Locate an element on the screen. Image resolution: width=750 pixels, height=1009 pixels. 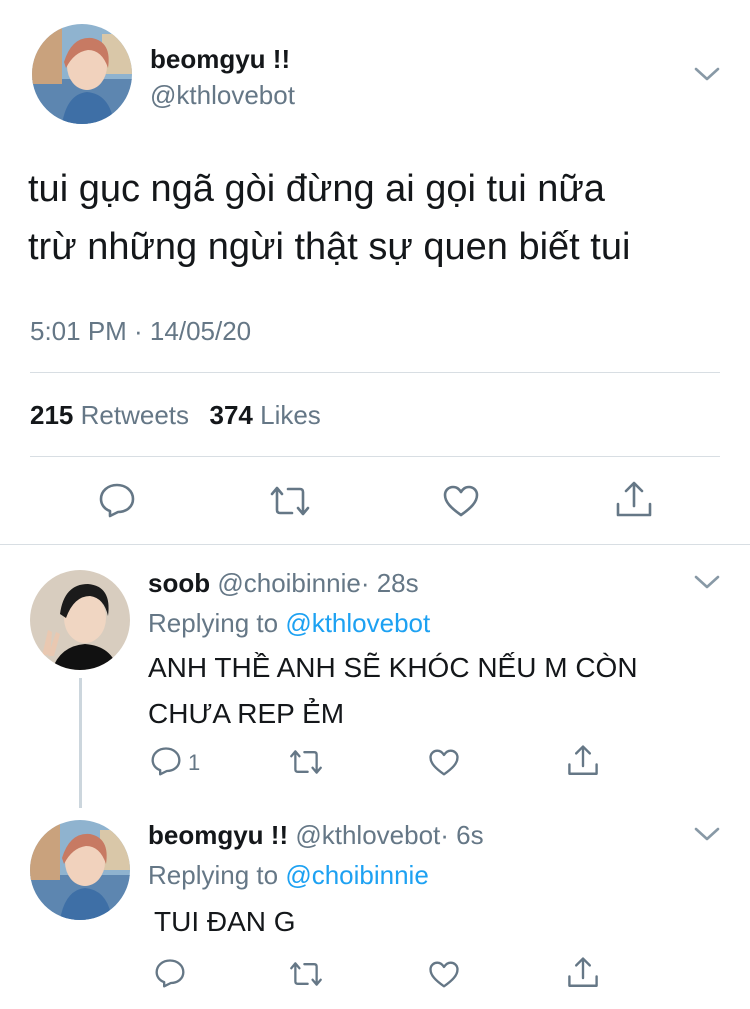
engagement-stats: 215 Retweets 374 Likes is located at coordinates (175, 415).